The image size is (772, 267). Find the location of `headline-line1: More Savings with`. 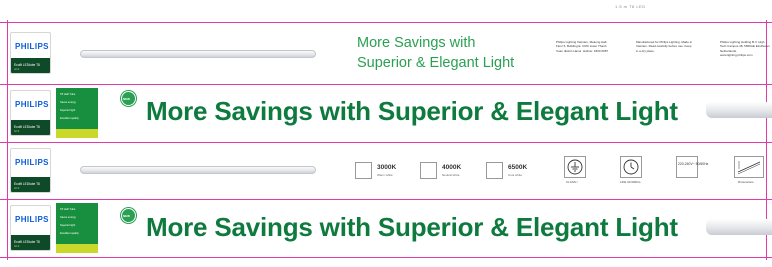

headline-line1: More Savings with is located at coordinates (416, 43).